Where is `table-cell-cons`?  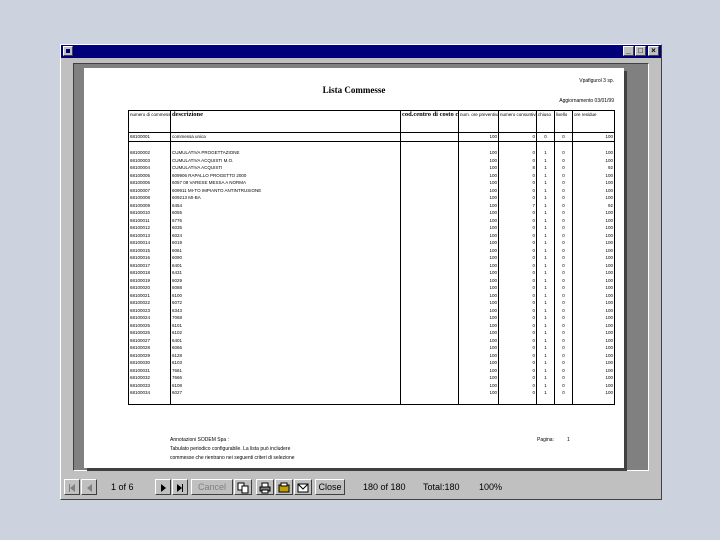 table-cell-cons is located at coordinates (517, 145).